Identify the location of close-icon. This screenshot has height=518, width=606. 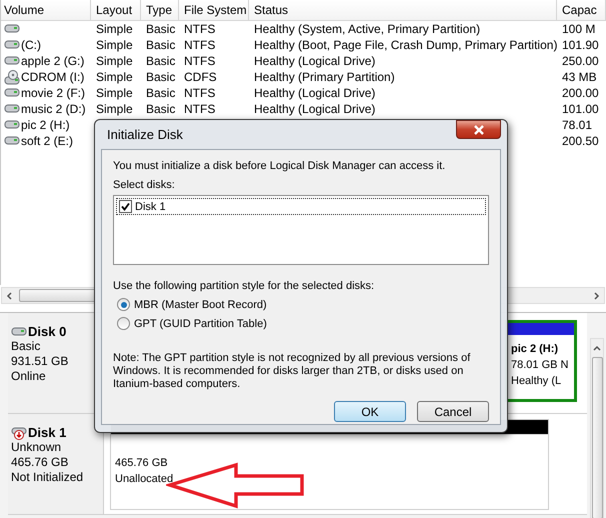
(478, 129).